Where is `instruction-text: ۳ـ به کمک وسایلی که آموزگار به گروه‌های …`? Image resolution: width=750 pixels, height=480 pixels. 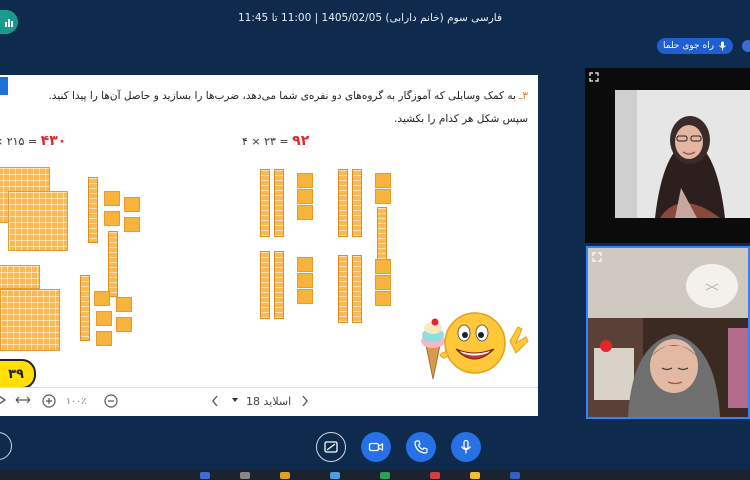 instruction-text: ۳ـ به کمک وسایلی که آموزگار به گروه‌های … is located at coordinates (278, 108).